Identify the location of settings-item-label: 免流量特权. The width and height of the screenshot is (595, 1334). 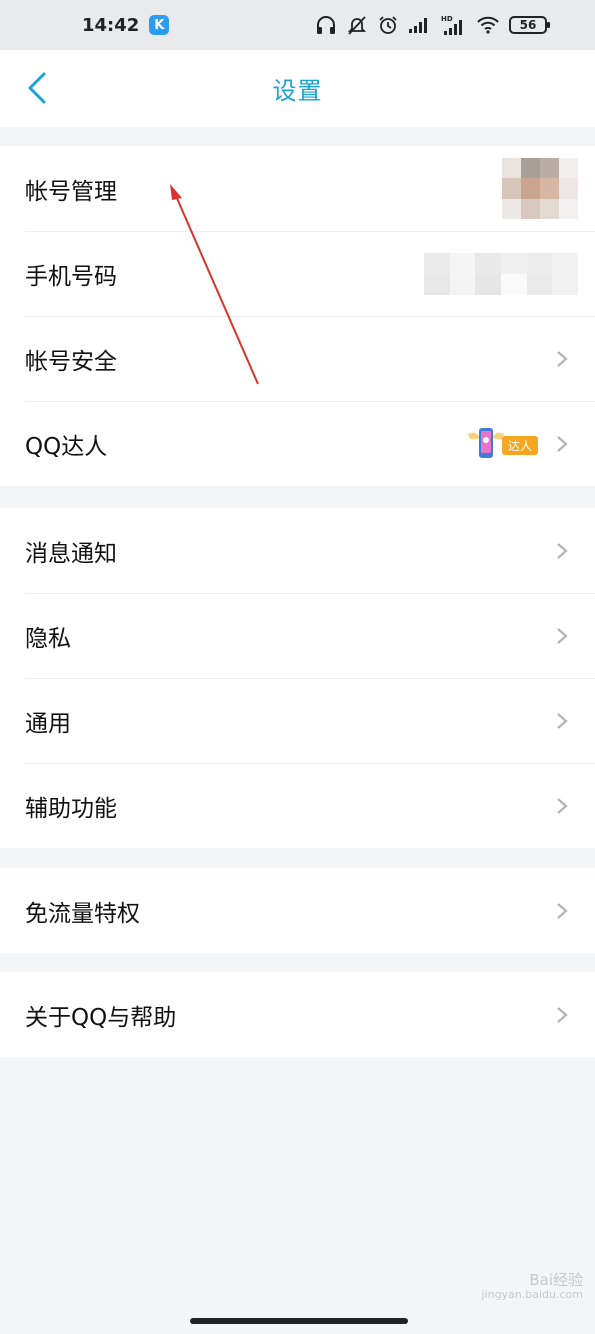
(82, 913).